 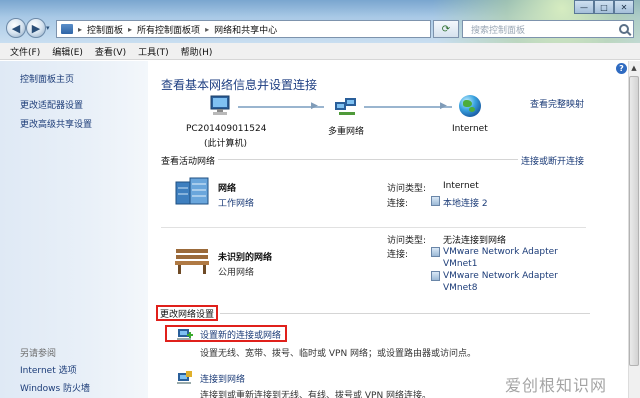 I want to click on breadcrumb-network-center: 网络和共享中心, so click(x=245, y=29).